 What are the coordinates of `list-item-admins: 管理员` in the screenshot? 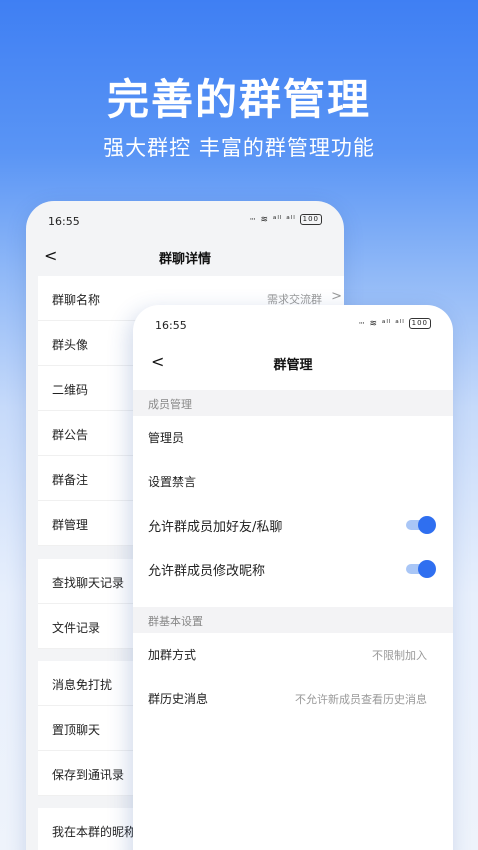 It's located at (293, 438).